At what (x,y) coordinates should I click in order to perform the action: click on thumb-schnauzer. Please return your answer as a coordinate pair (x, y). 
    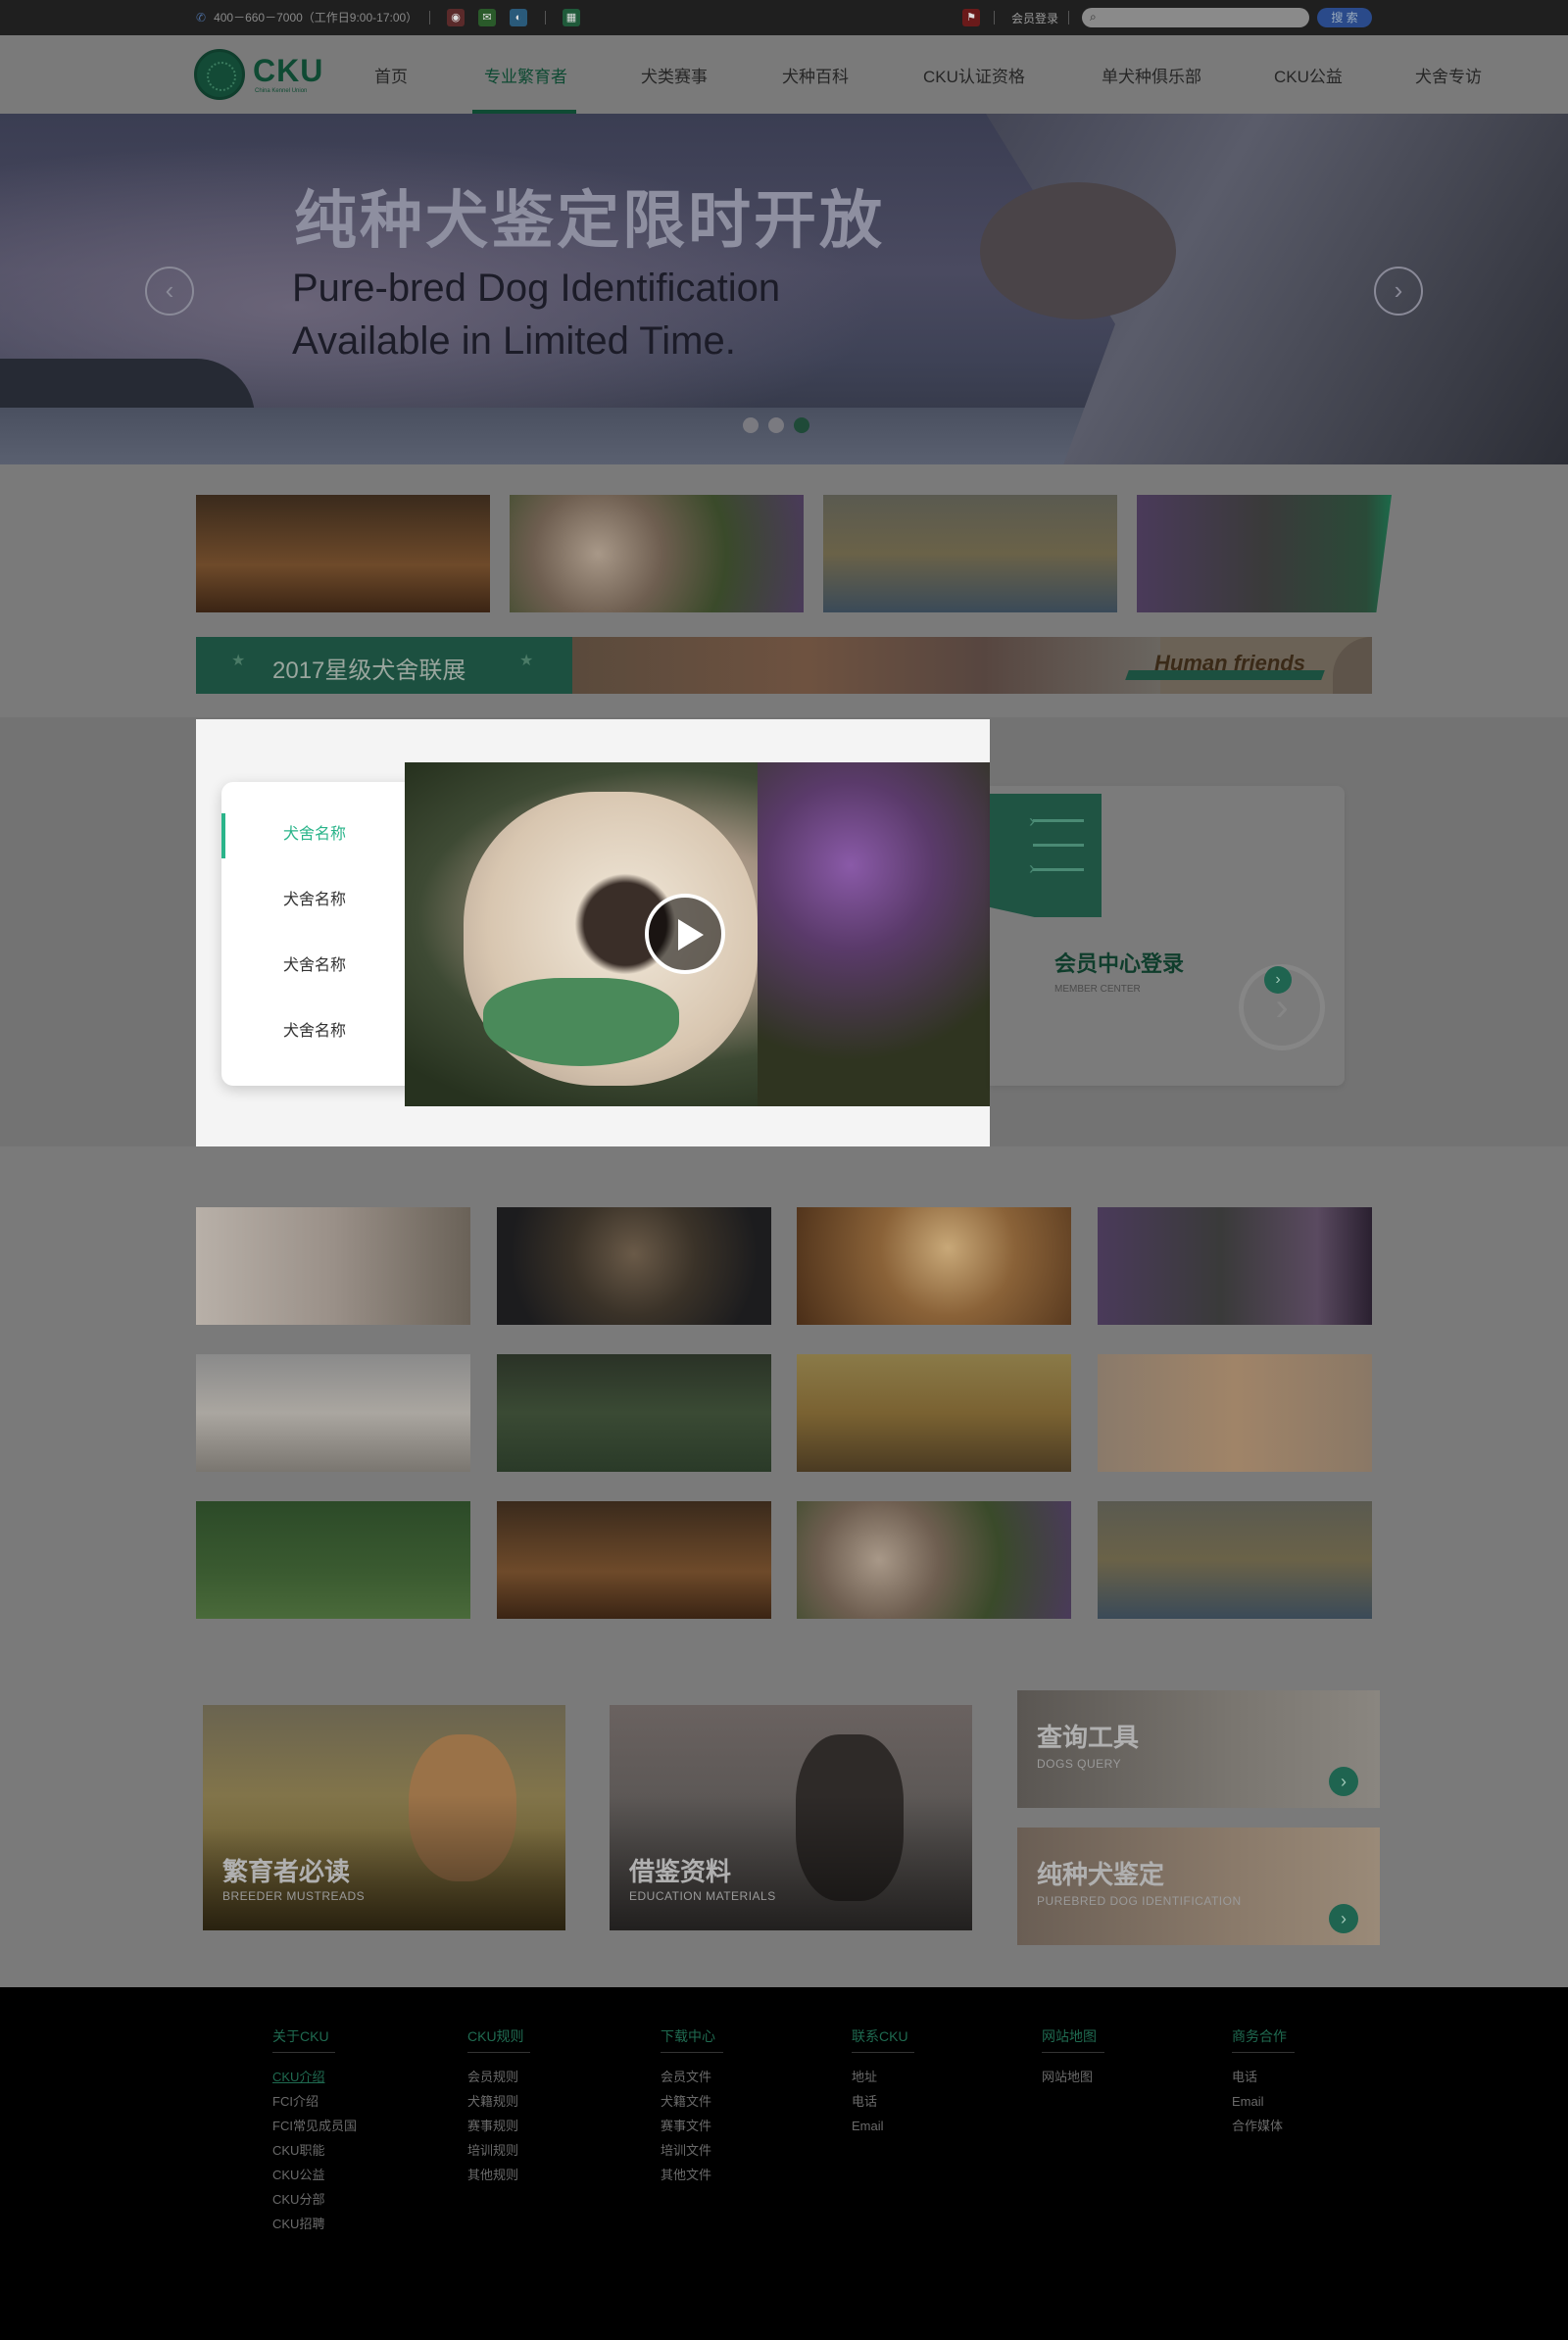
    Looking at the image, I should click on (1264, 553).